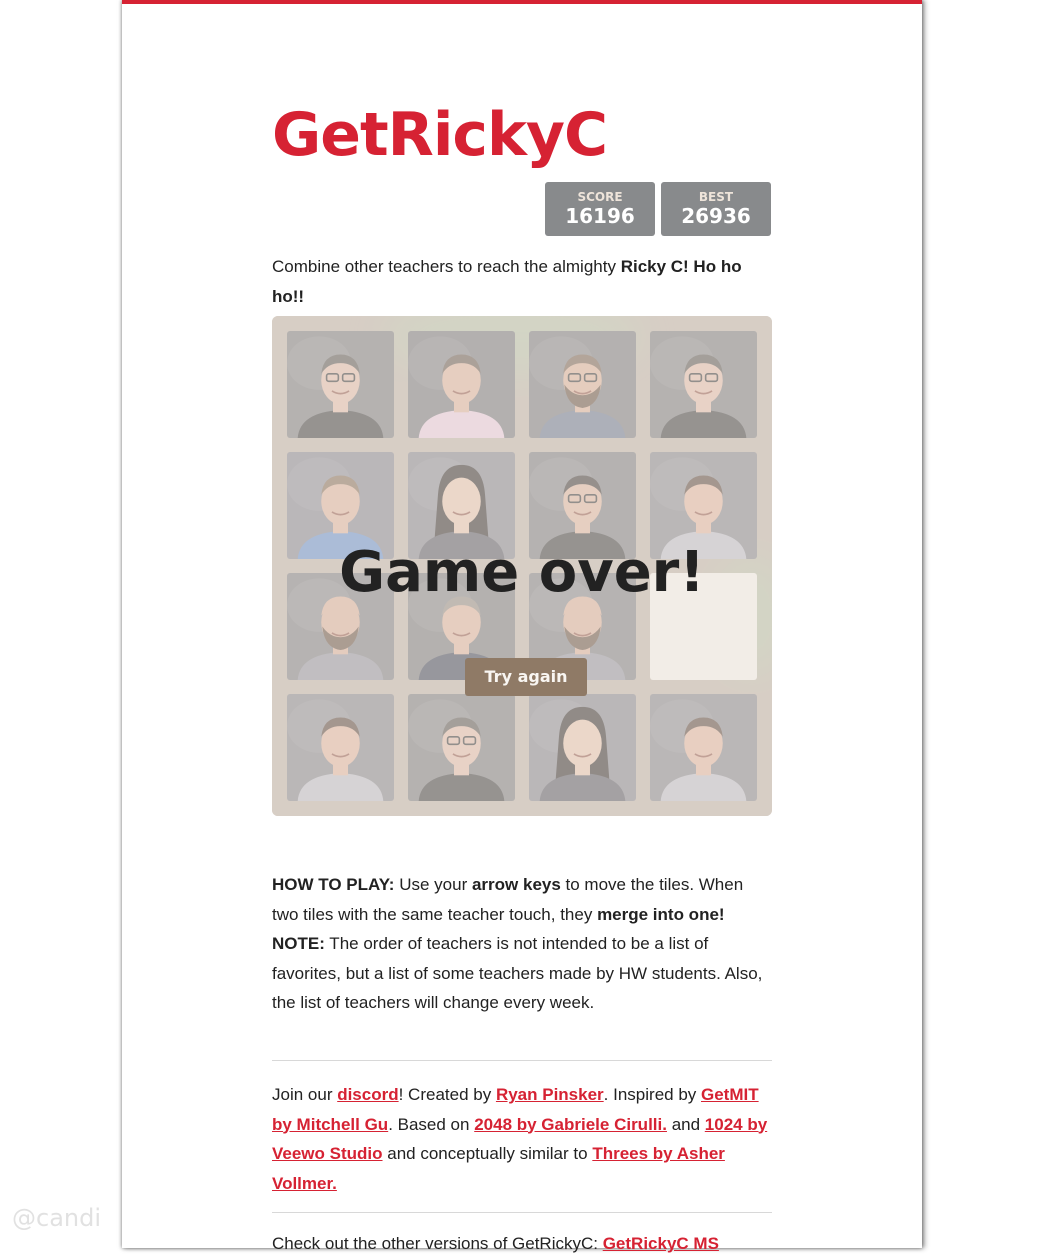 This screenshot has height=1259, width=1044. Describe the element at coordinates (305, 1094) in the screenshot. I see `credits-text: Join our` at that location.